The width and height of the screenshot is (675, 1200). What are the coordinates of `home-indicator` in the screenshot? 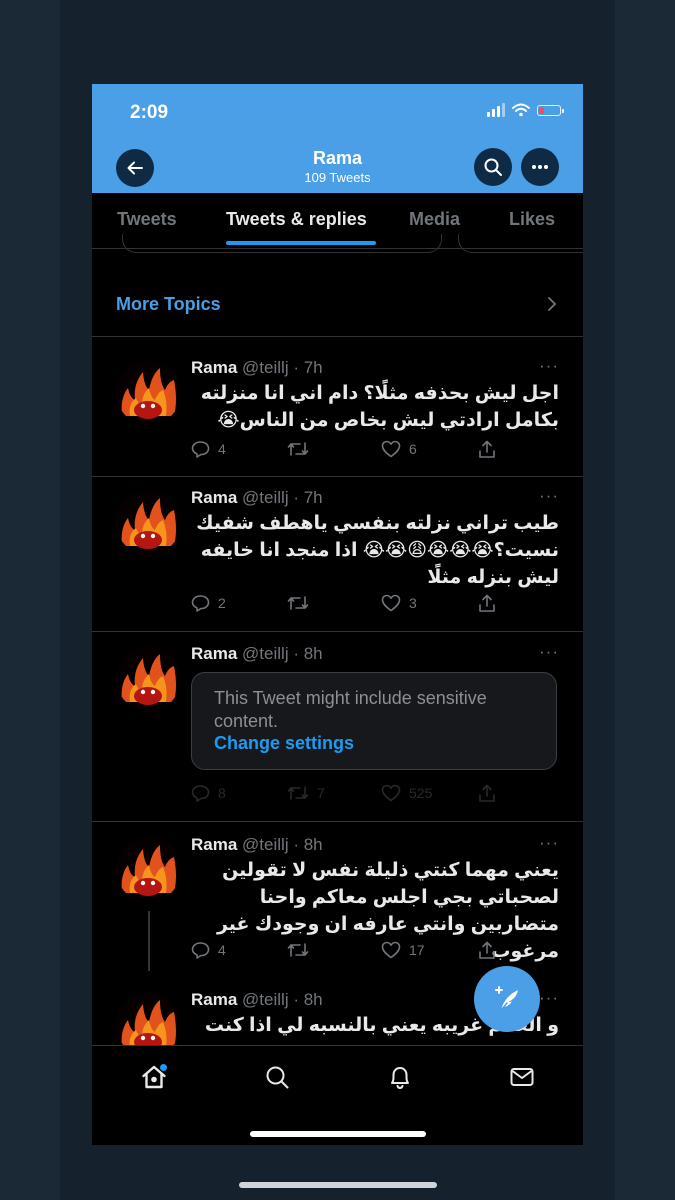 It's located at (338, 1134).